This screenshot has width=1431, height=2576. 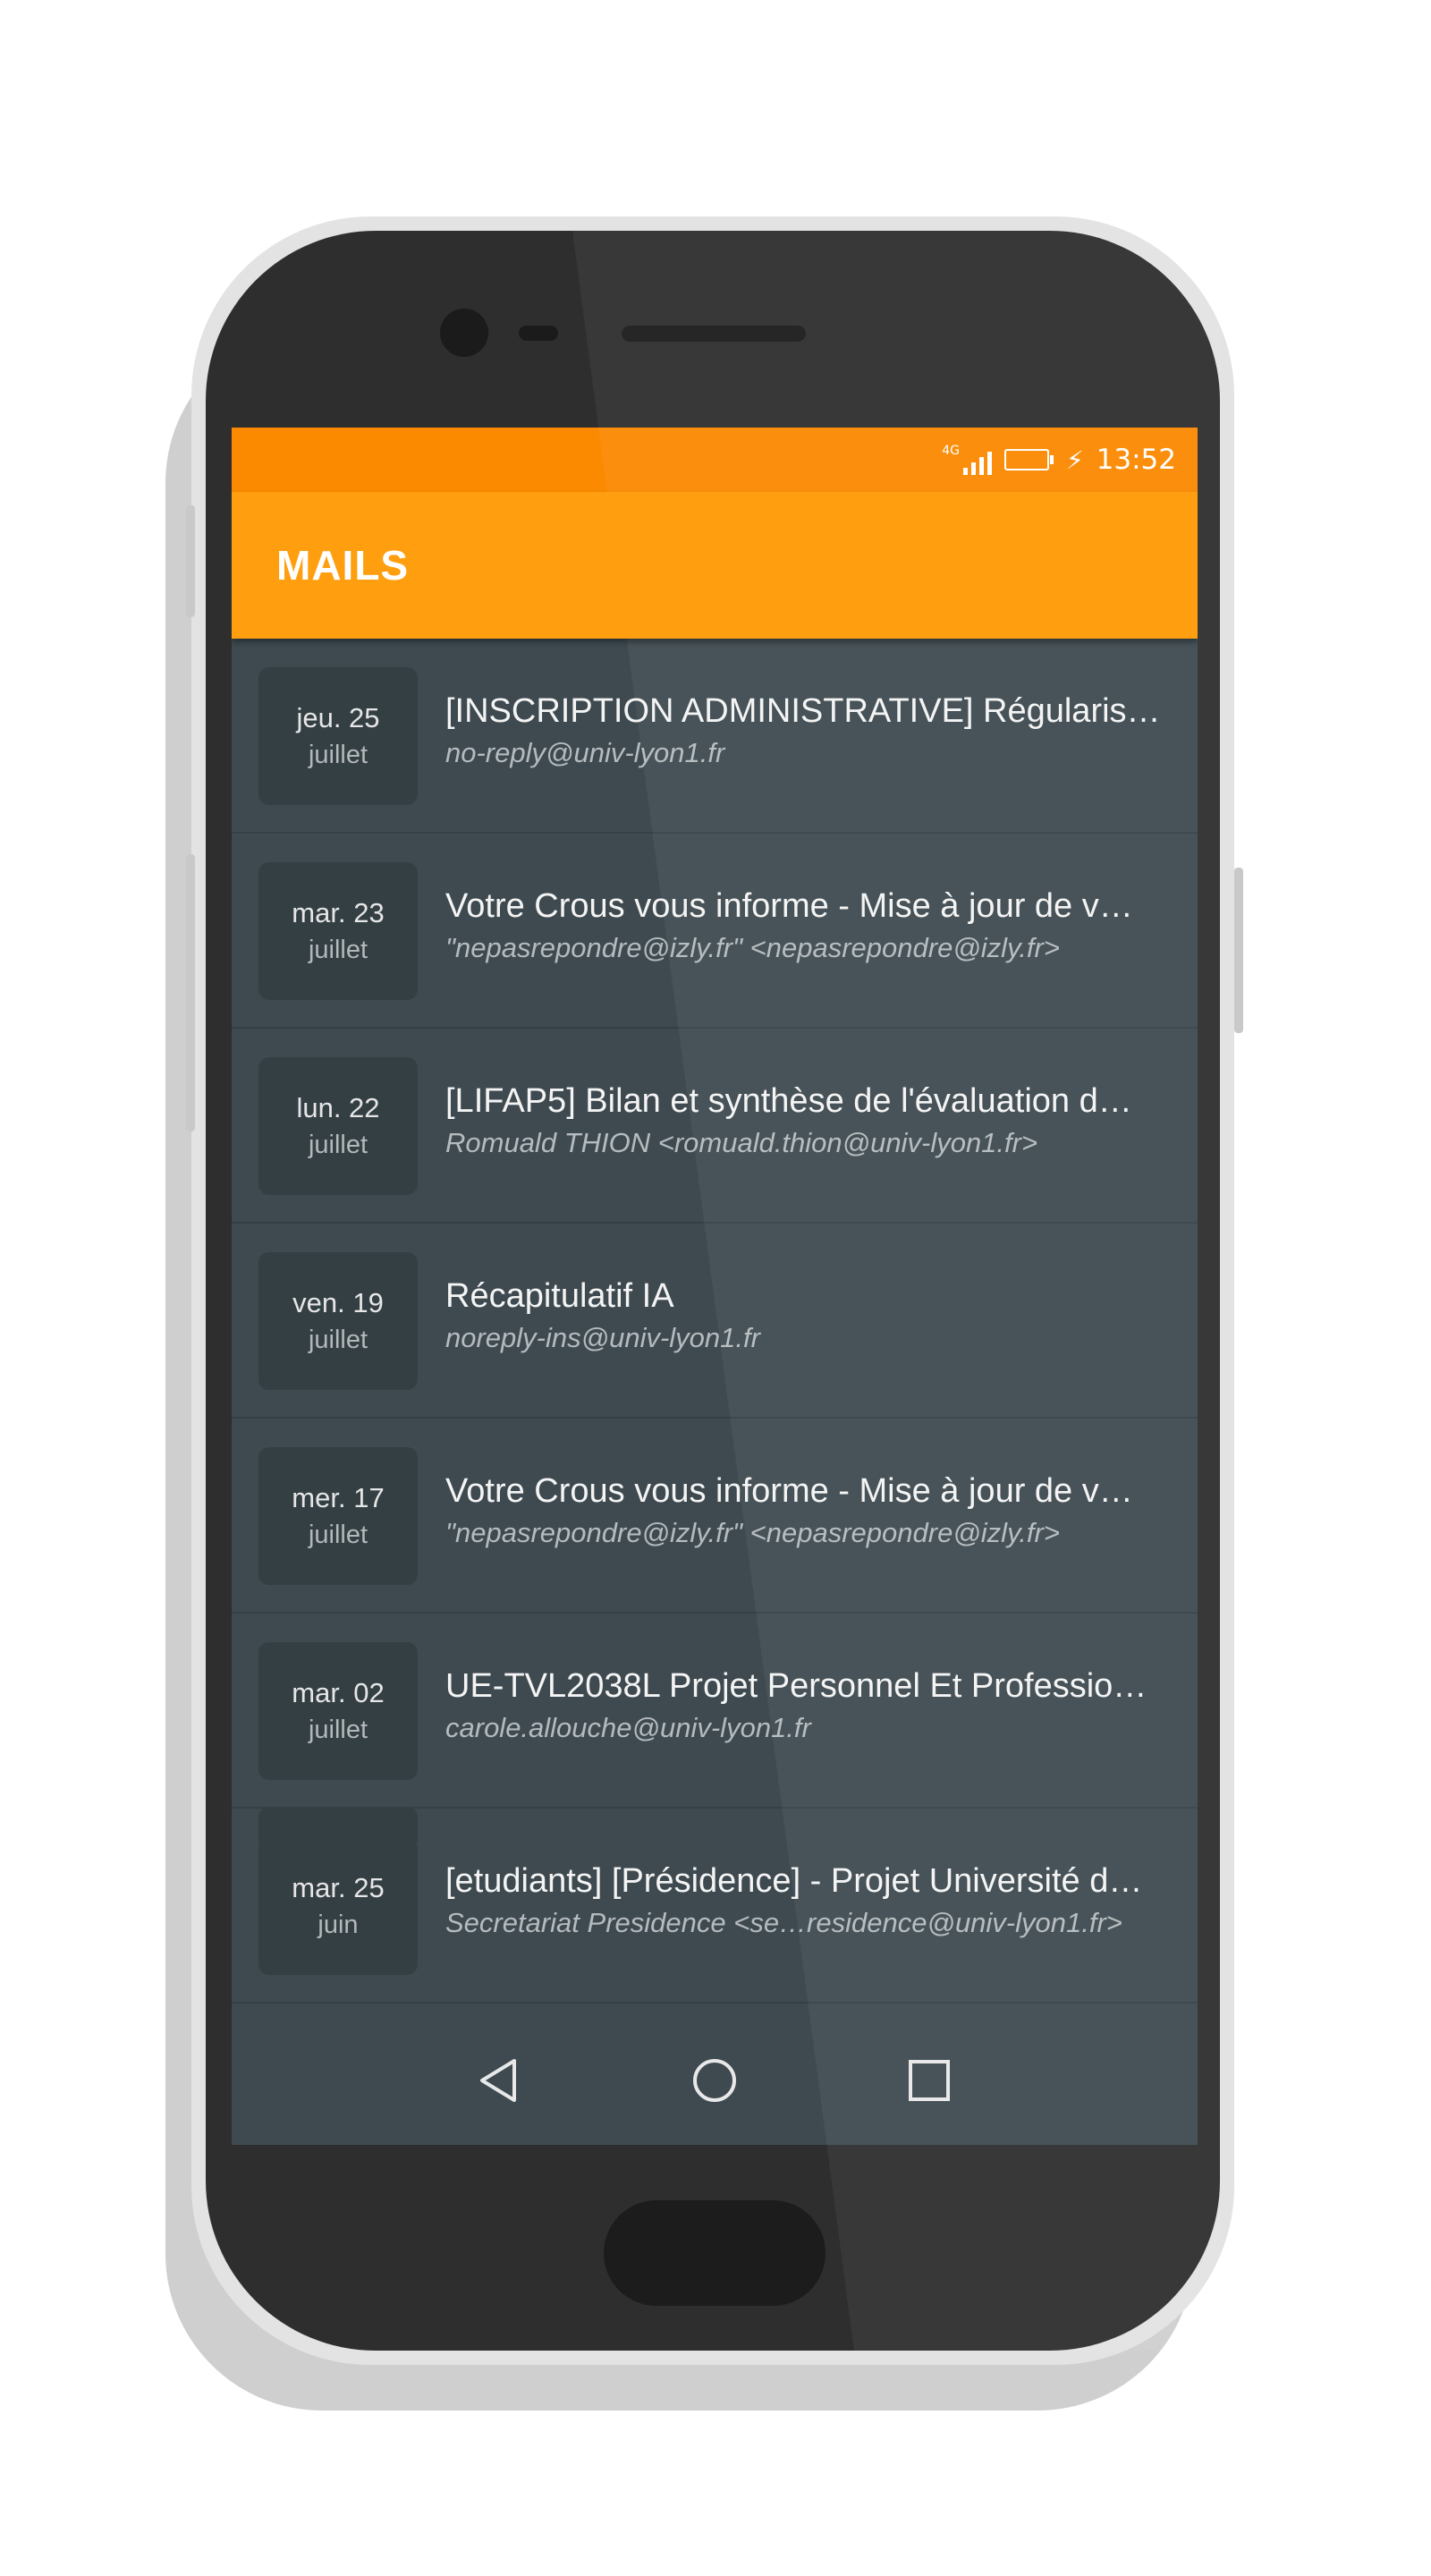 What do you see at coordinates (338, 736) in the screenshot?
I see `mail-date: jeu. 25 juillet` at bounding box center [338, 736].